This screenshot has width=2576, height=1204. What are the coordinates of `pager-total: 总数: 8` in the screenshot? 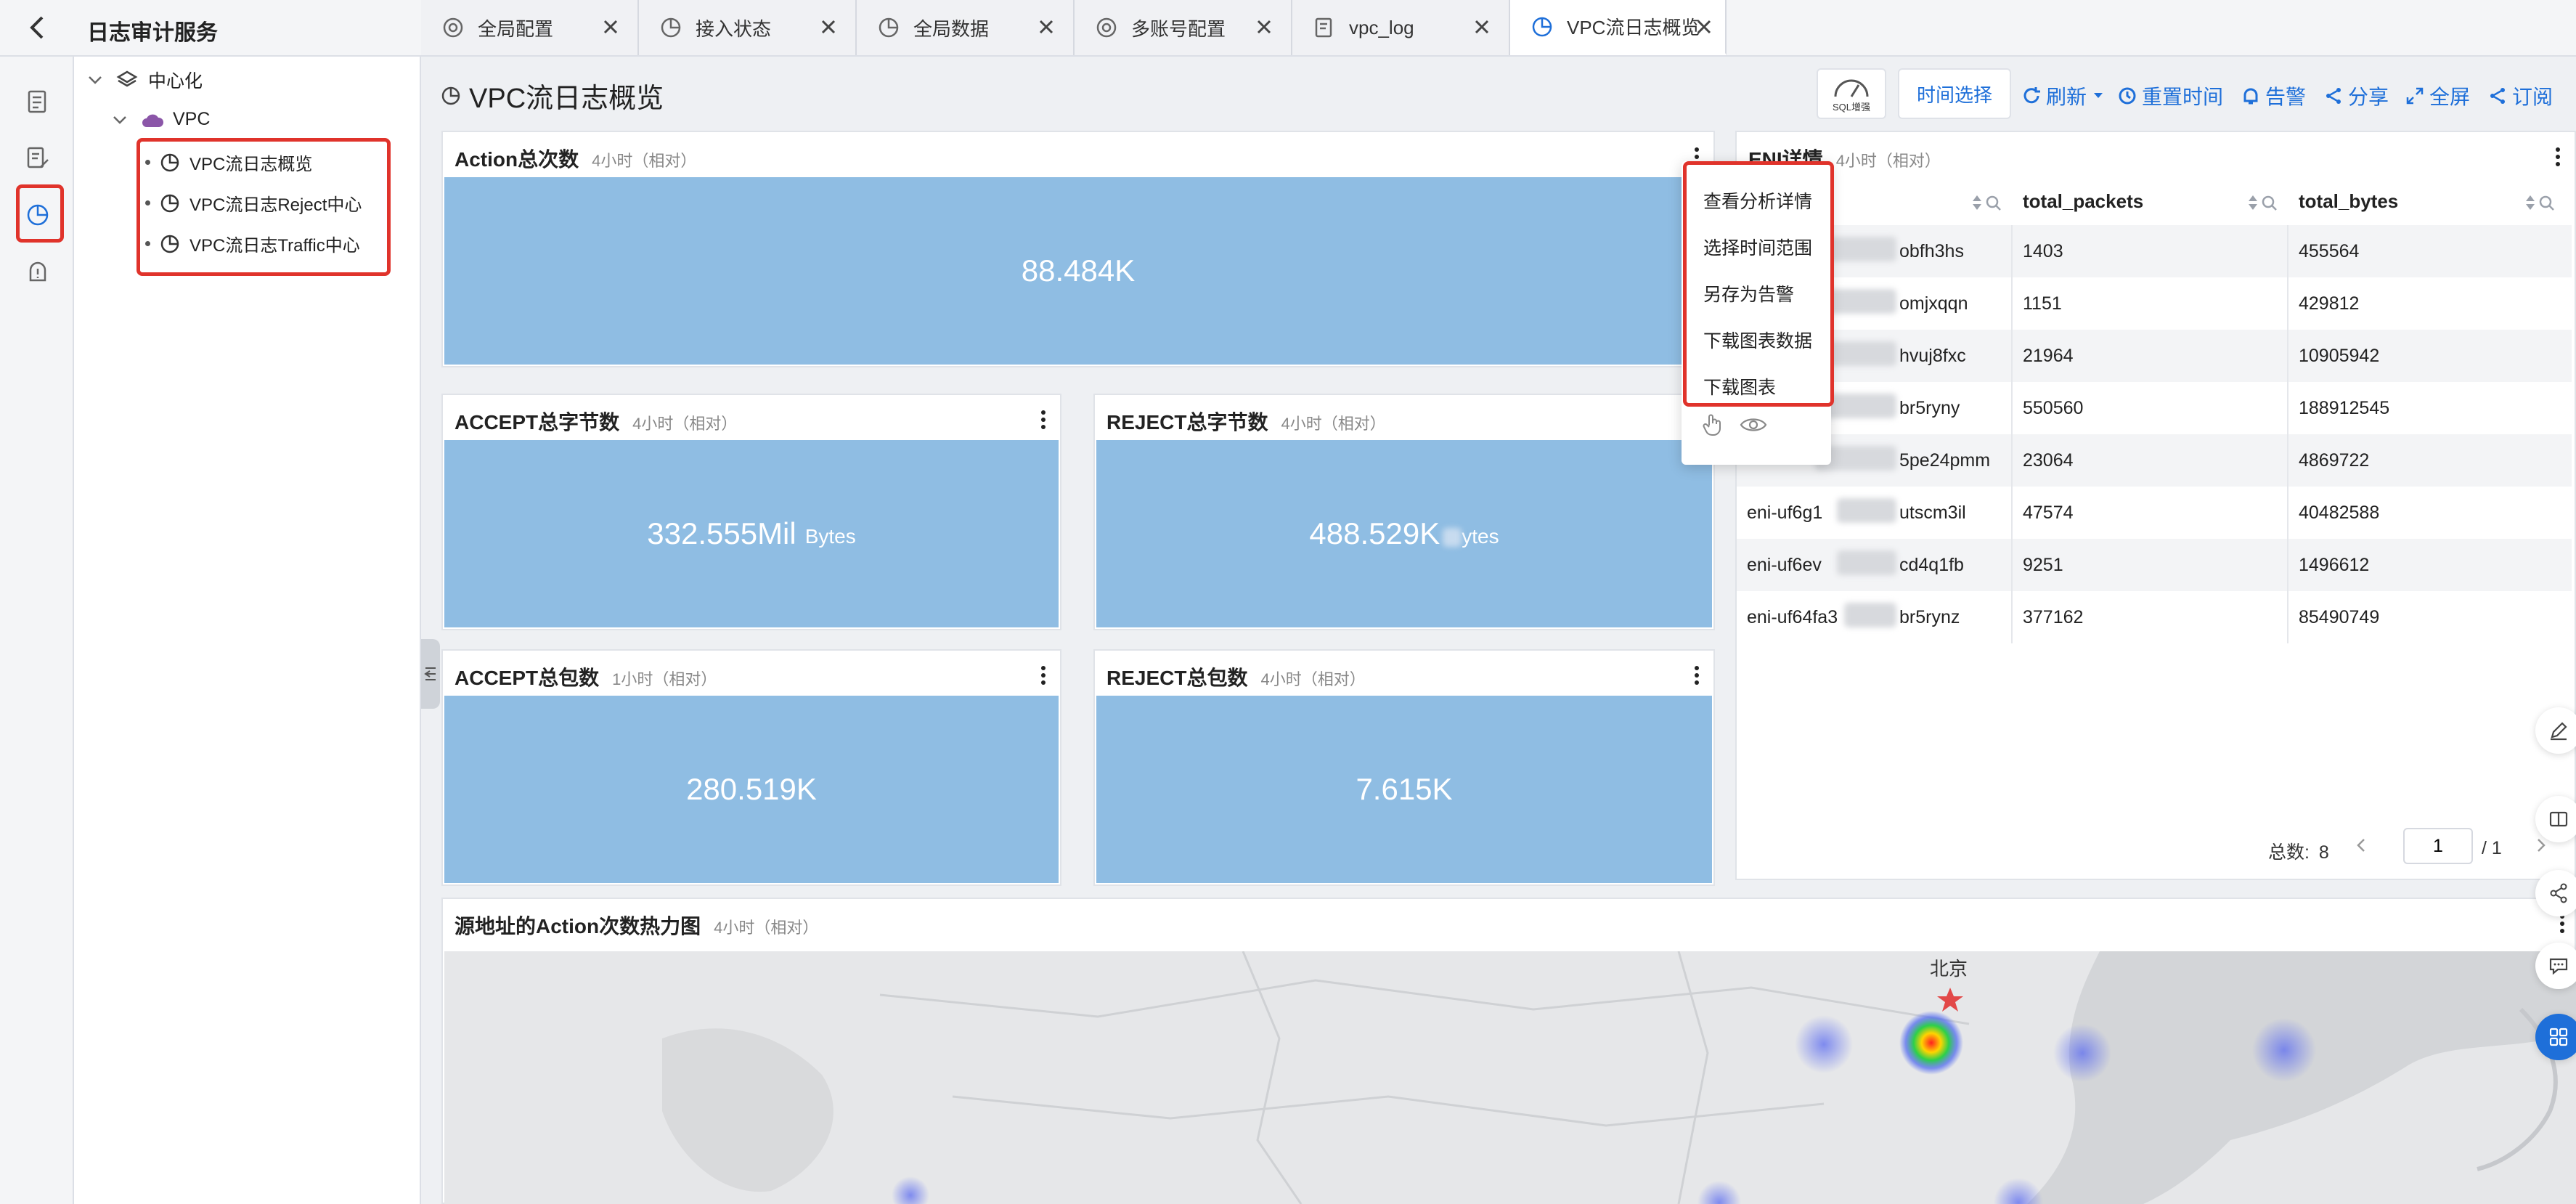 It's located at (2298, 851).